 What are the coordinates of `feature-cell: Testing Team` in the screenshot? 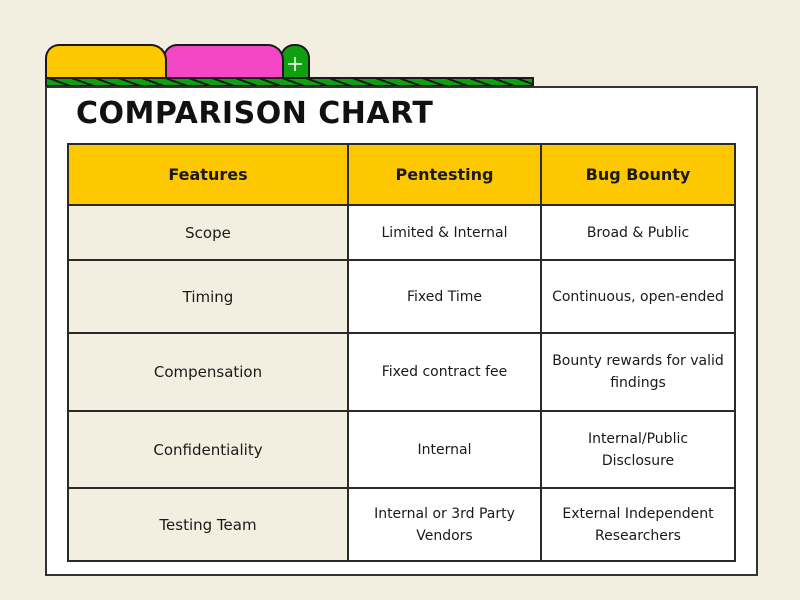 It's located at (208, 524).